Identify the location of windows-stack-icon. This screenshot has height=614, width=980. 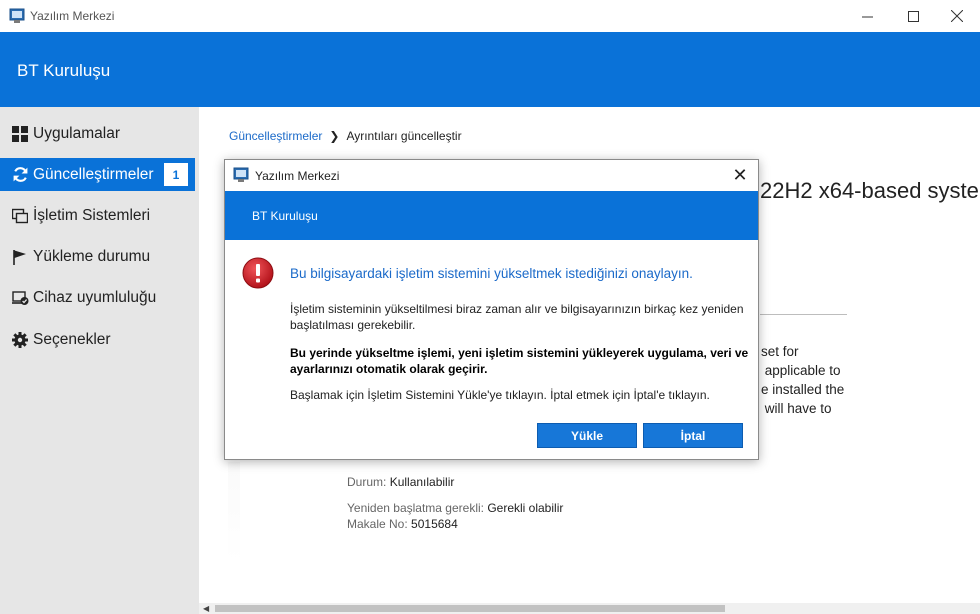
(20, 216).